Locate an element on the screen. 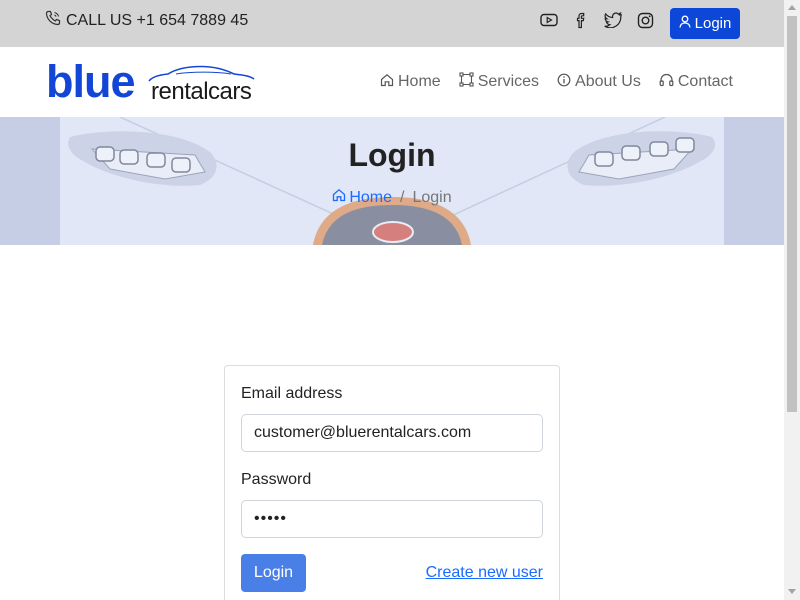  nav-item-services: Services is located at coordinates (499, 82).